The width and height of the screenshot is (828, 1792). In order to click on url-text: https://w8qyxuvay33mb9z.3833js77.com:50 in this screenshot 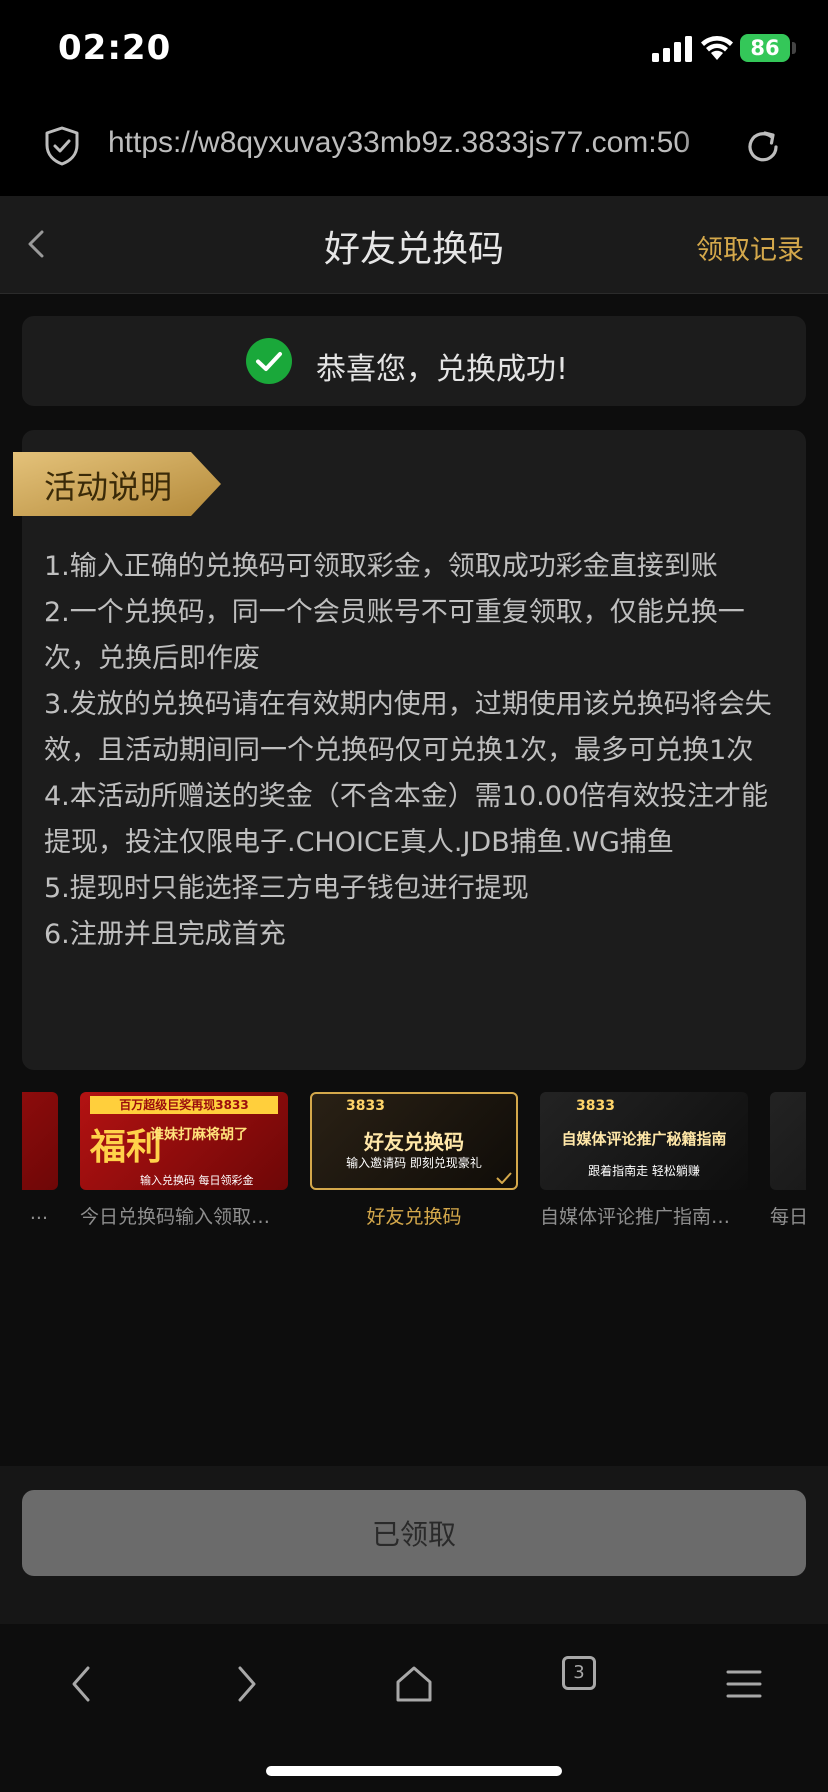, I will do `click(413, 146)`.